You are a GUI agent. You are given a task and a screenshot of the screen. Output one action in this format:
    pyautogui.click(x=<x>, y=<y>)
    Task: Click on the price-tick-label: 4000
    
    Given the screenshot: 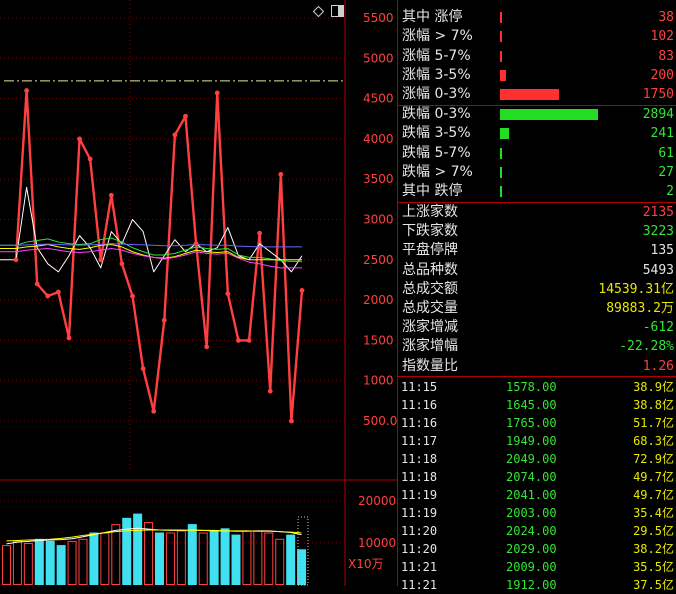 What is the action you would take?
    pyautogui.click(x=378, y=139)
    